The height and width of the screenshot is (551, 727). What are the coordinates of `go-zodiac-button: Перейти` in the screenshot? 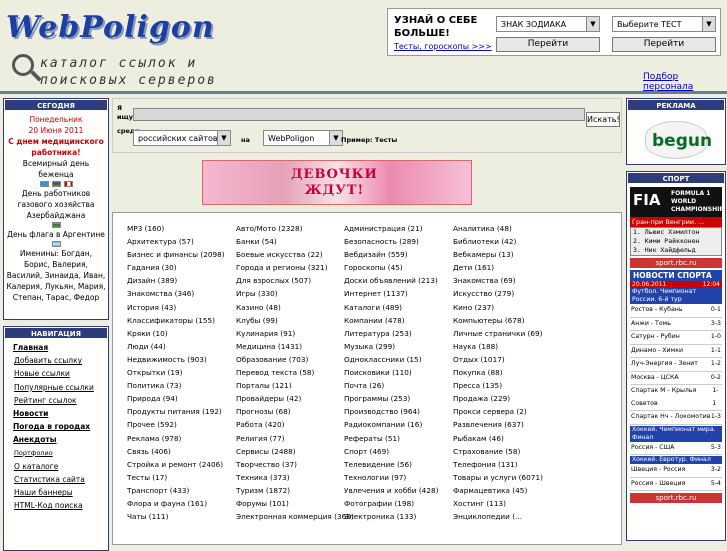 It's located at (548, 44).